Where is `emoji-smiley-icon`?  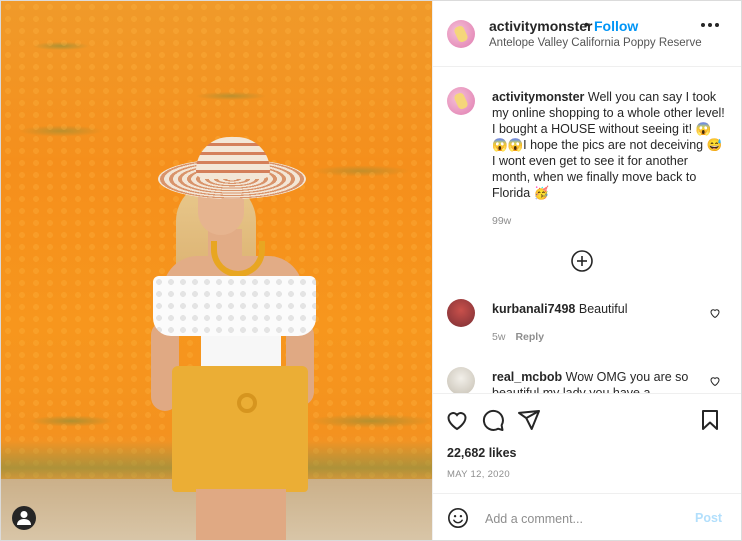 emoji-smiley-icon is located at coordinates (458, 518).